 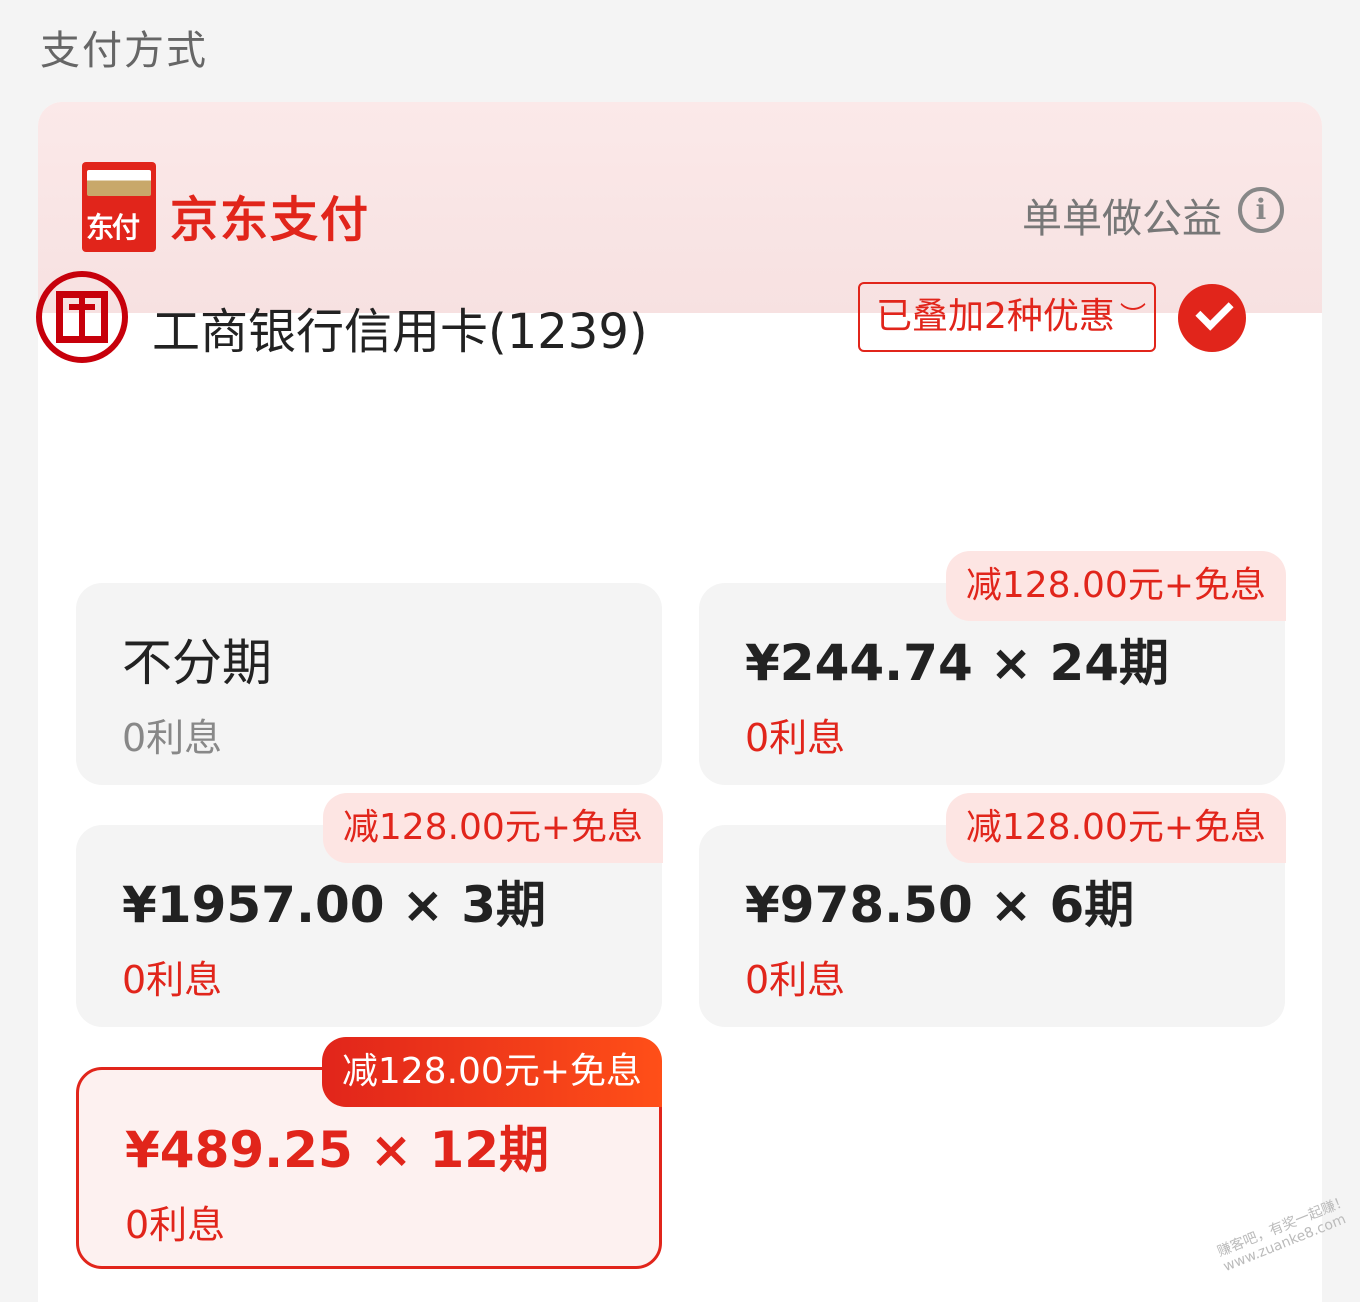 What do you see at coordinates (337, 1150) in the screenshot?
I see `option-main: ¥489.25 × 12期` at bounding box center [337, 1150].